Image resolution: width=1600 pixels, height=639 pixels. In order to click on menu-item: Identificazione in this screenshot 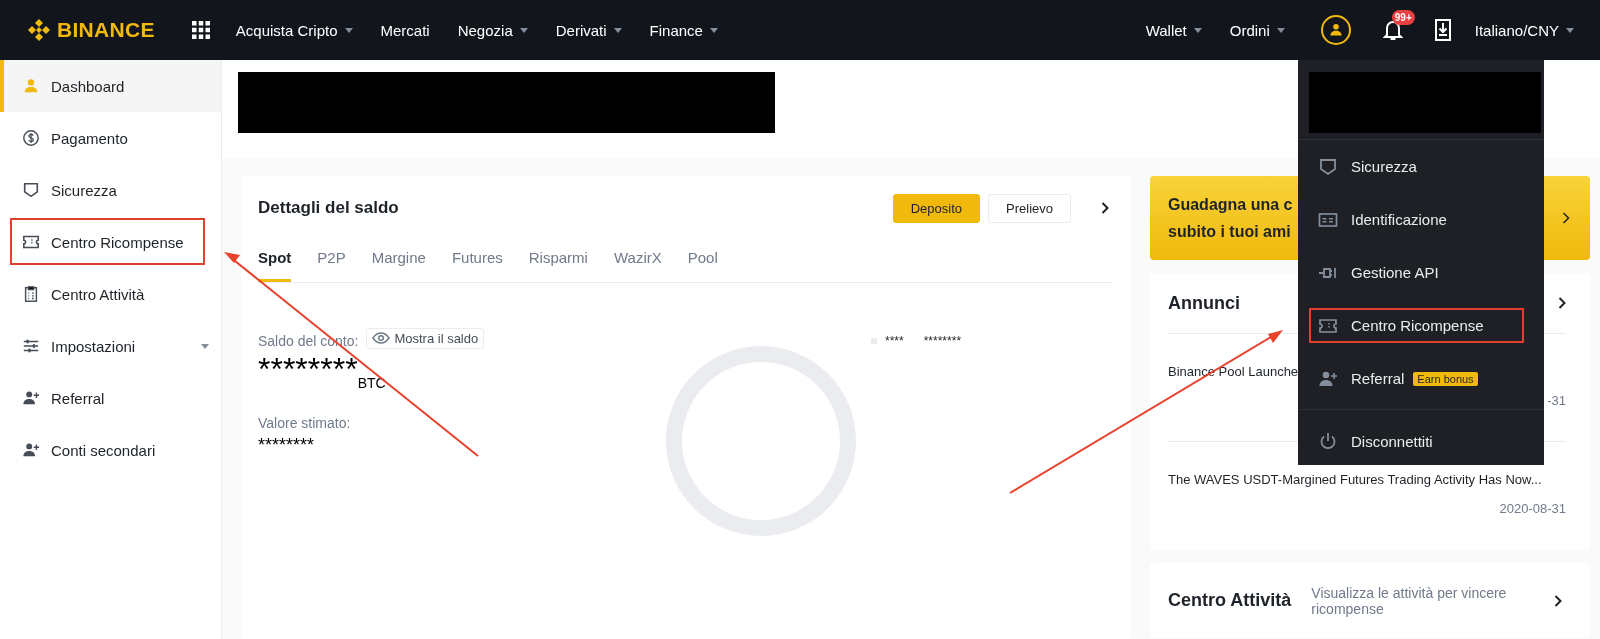, I will do `click(1421, 219)`.